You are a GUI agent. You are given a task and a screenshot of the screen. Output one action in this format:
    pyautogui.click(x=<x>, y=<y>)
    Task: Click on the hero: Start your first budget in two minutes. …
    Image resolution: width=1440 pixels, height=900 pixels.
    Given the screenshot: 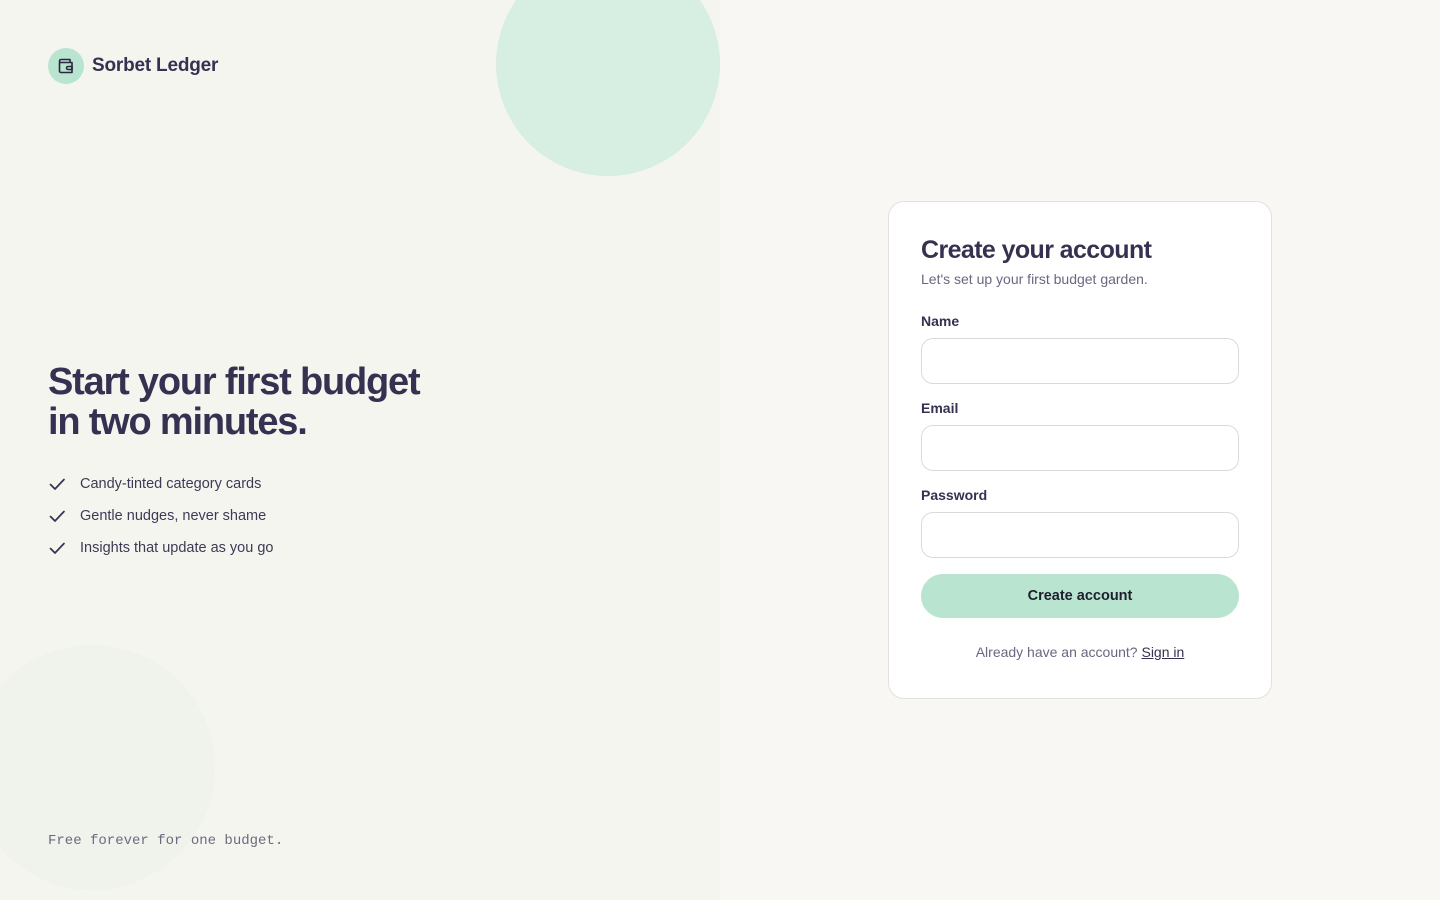 What is the action you would take?
    pyautogui.click(x=268, y=463)
    